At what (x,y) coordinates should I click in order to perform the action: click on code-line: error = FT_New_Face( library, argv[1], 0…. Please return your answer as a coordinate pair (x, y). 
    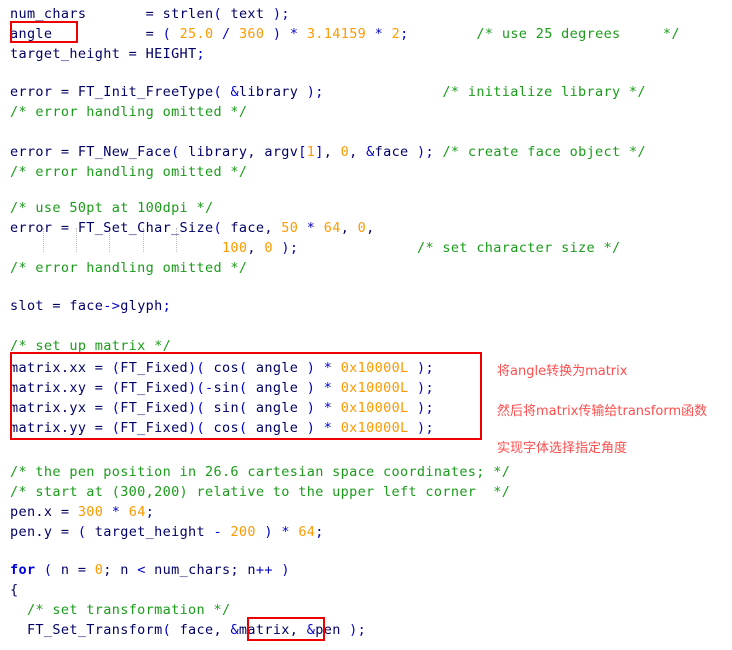
    Looking at the image, I should click on (328, 152).